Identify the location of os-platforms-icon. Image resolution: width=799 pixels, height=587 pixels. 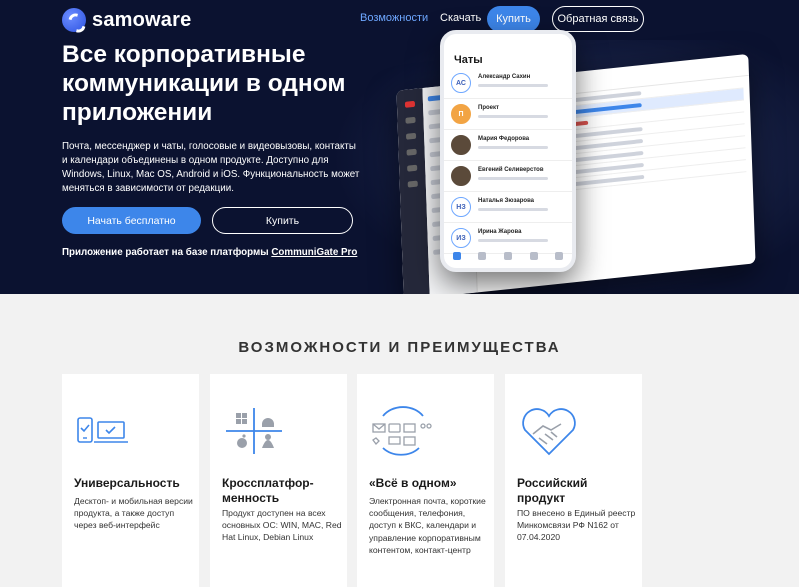
(254, 431).